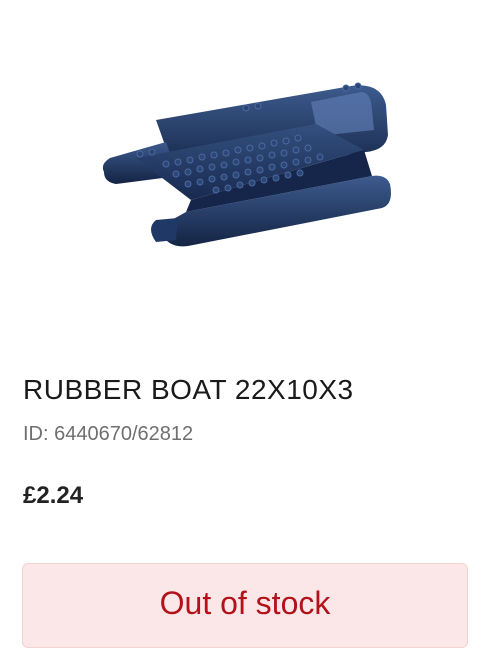 Image resolution: width=490 pixels, height=662 pixels. I want to click on out-of-stock-button: Out of stock, so click(245, 605).